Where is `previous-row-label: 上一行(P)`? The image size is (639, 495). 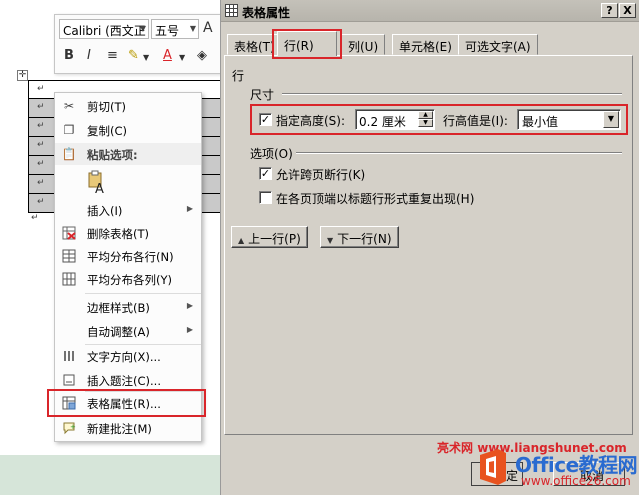
previous-row-label: 上一行(P) is located at coordinates (274, 239).